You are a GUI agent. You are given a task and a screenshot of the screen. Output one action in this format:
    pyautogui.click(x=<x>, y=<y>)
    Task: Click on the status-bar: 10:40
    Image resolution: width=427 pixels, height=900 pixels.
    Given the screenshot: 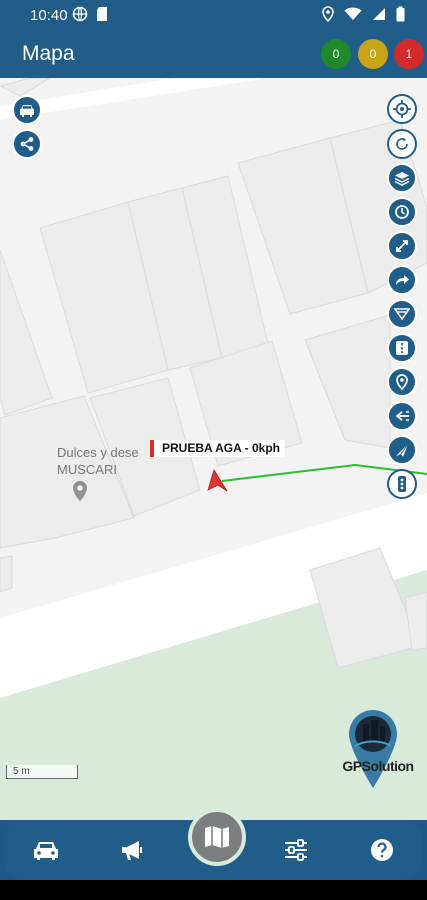 What is the action you would take?
    pyautogui.click(x=213, y=15)
    